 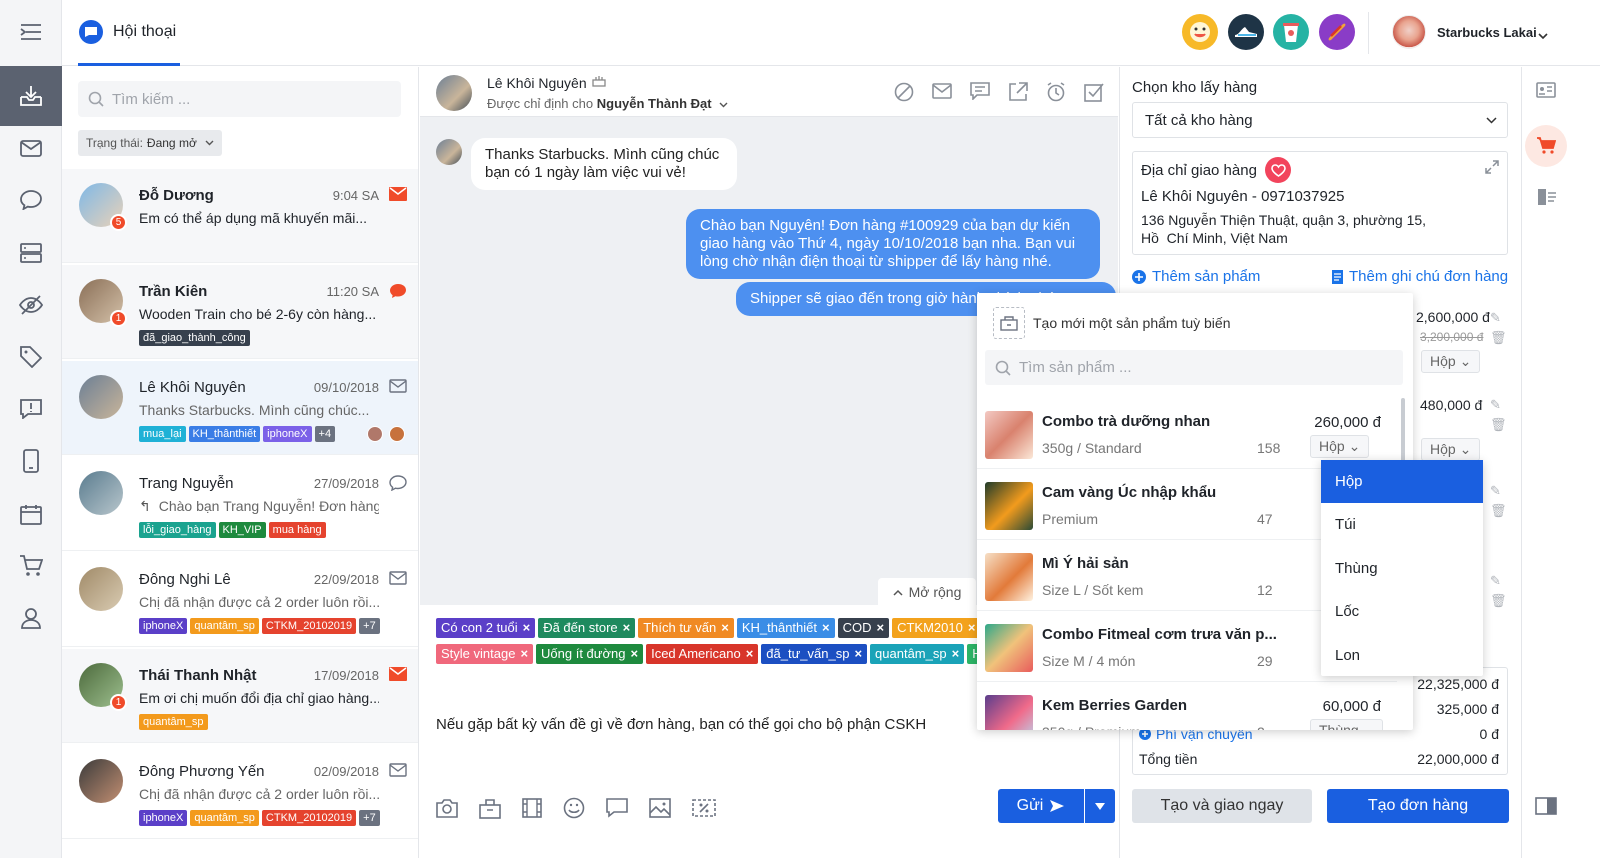 What do you see at coordinates (1200, 32) in the screenshot?
I see `app-icon-crying-face` at bounding box center [1200, 32].